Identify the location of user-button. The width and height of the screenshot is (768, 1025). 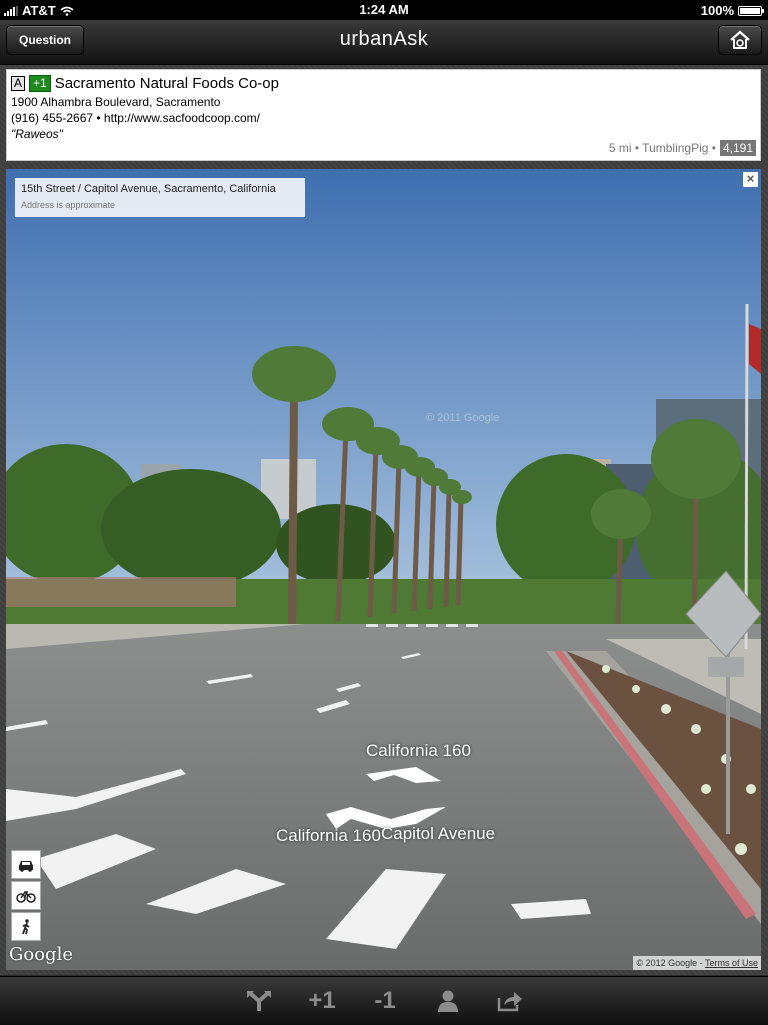
(448, 1001).